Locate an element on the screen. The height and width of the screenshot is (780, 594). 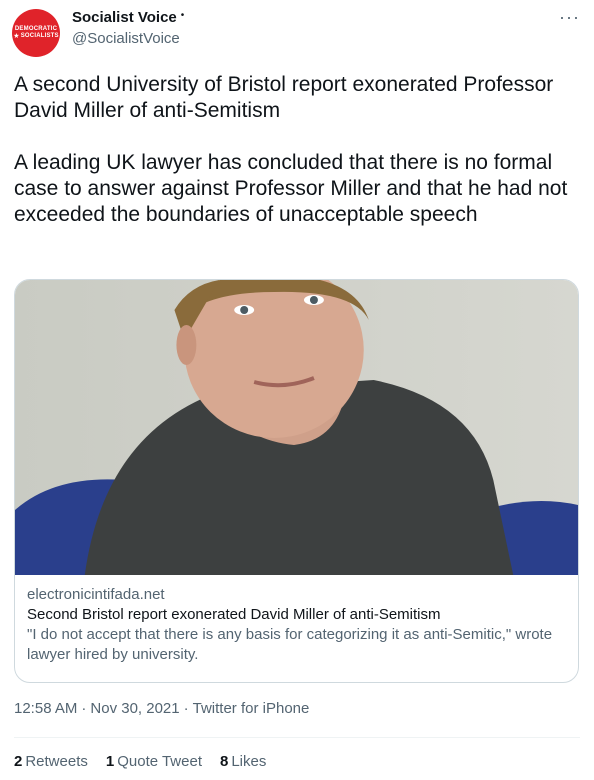
name-row: Socialist Voice • is located at coordinates (128, 17).